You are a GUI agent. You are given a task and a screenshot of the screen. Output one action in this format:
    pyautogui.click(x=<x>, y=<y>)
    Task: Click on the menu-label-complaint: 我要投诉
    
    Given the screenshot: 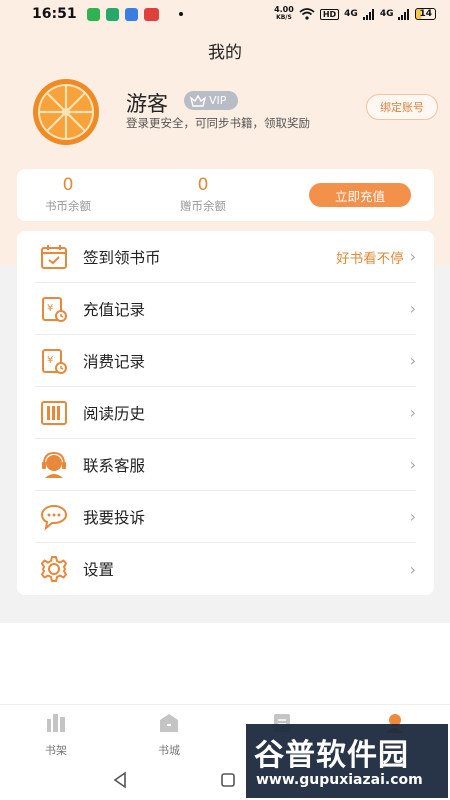 What is the action you would take?
    pyautogui.click(x=114, y=517)
    